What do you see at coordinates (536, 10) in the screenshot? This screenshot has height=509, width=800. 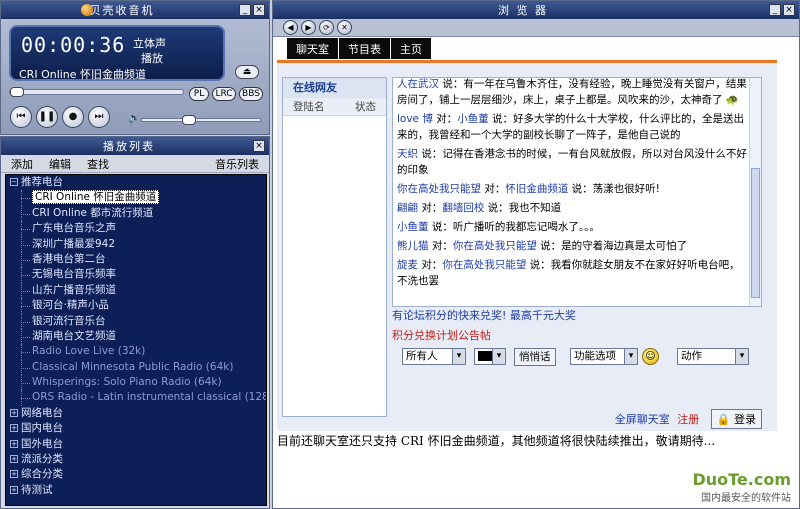 I see `browser-titlebar: 浏 览 器 _ ×` at bounding box center [536, 10].